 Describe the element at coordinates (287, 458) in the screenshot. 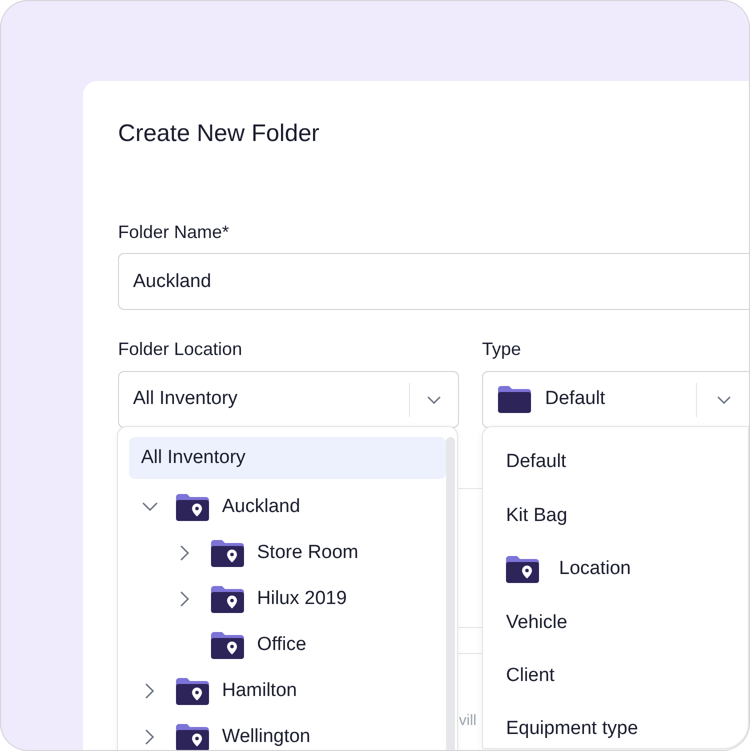

I see `tree-item: All Inventory` at that location.